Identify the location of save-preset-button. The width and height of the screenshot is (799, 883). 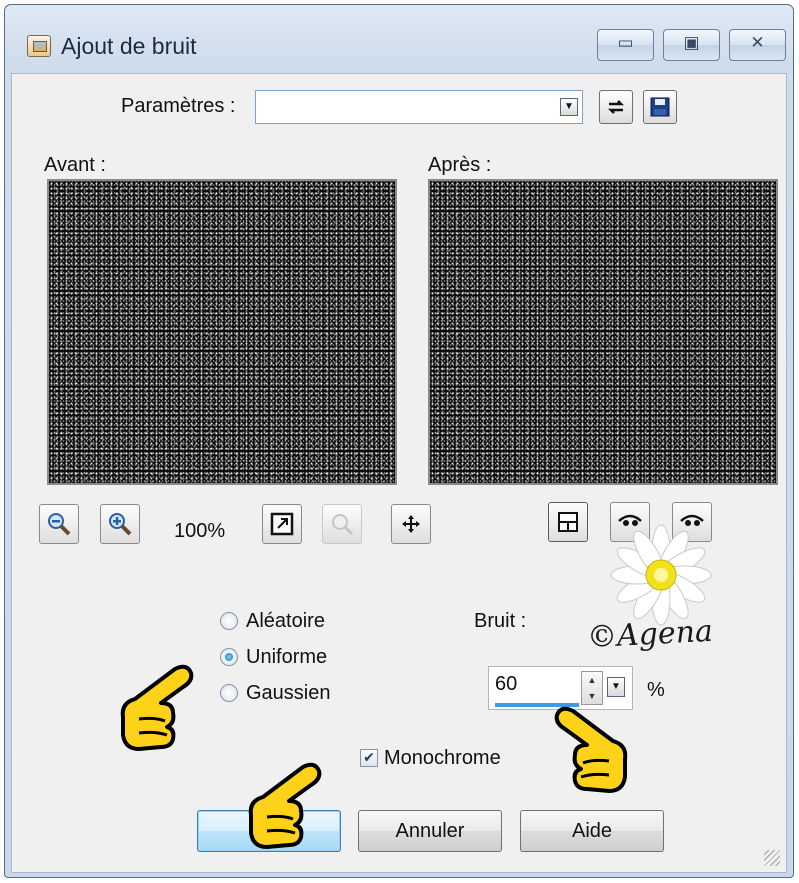
(660, 107).